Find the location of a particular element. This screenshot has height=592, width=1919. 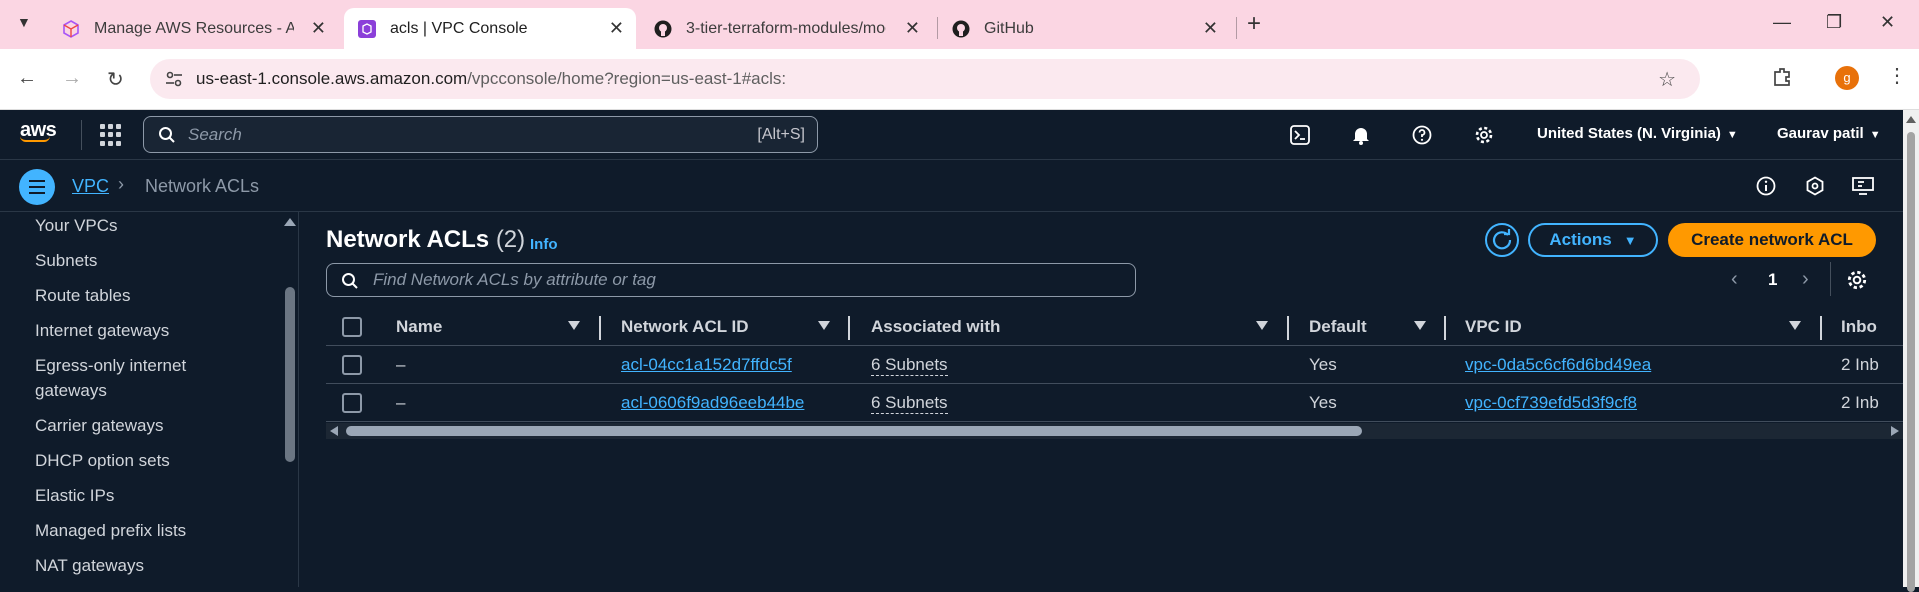

chevron-right-icon: › is located at coordinates (121, 184).